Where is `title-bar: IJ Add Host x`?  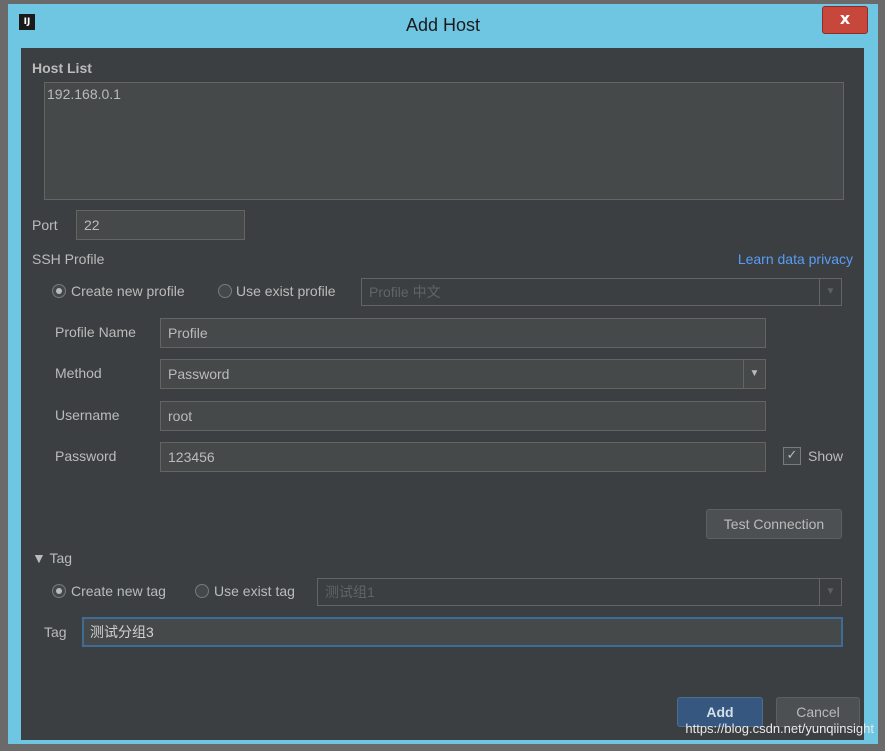
title-bar: IJ Add Host x is located at coordinates (443, 24).